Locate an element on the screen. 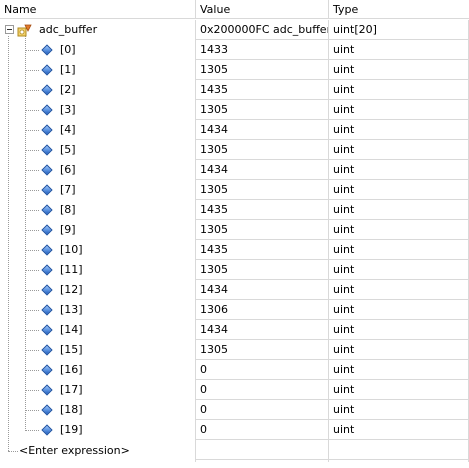 The width and height of the screenshot is (469, 468). array-element-row: [5] 1305 uint is located at coordinates (234, 150).